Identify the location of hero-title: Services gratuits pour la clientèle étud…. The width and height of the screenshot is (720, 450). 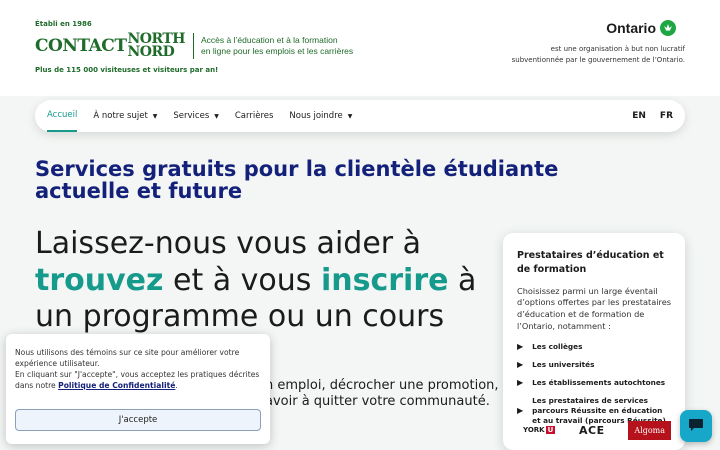
(297, 180).